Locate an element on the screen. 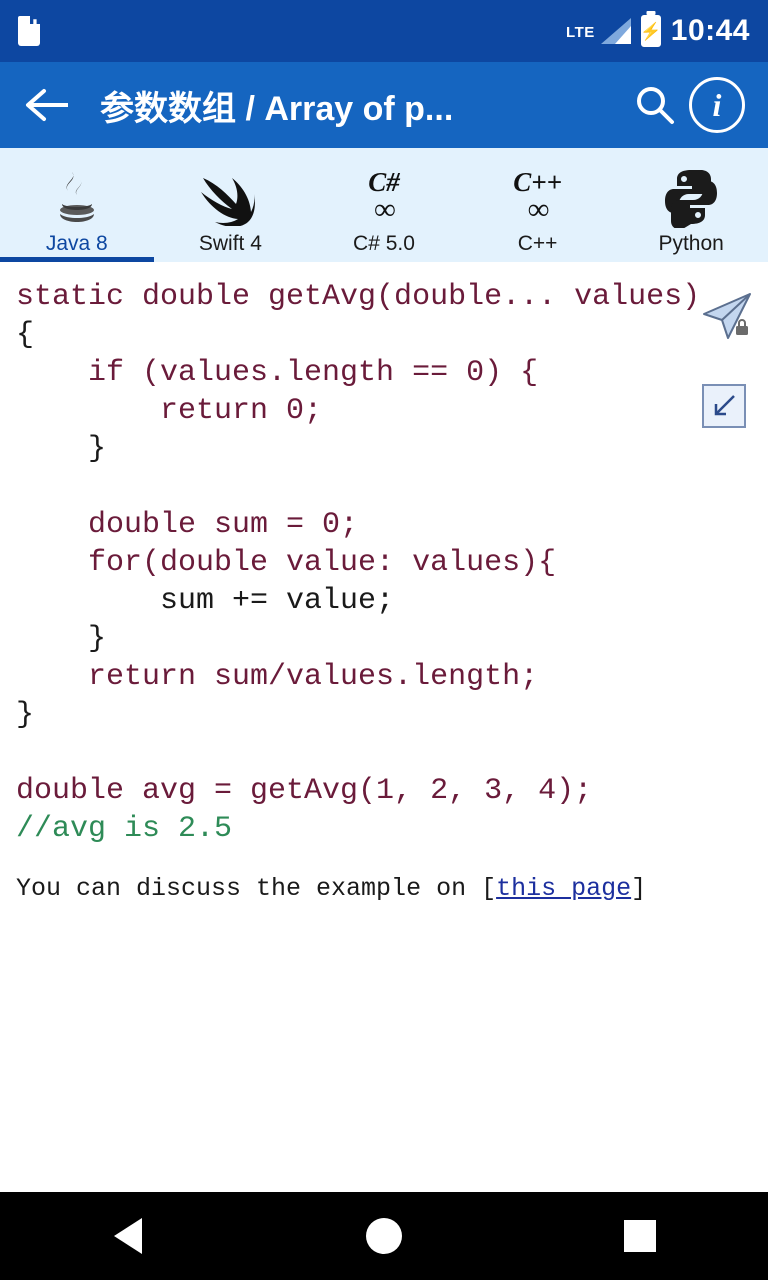  code-line: double avg = getAvg(1, 2, 3, 4); is located at coordinates (304, 791).